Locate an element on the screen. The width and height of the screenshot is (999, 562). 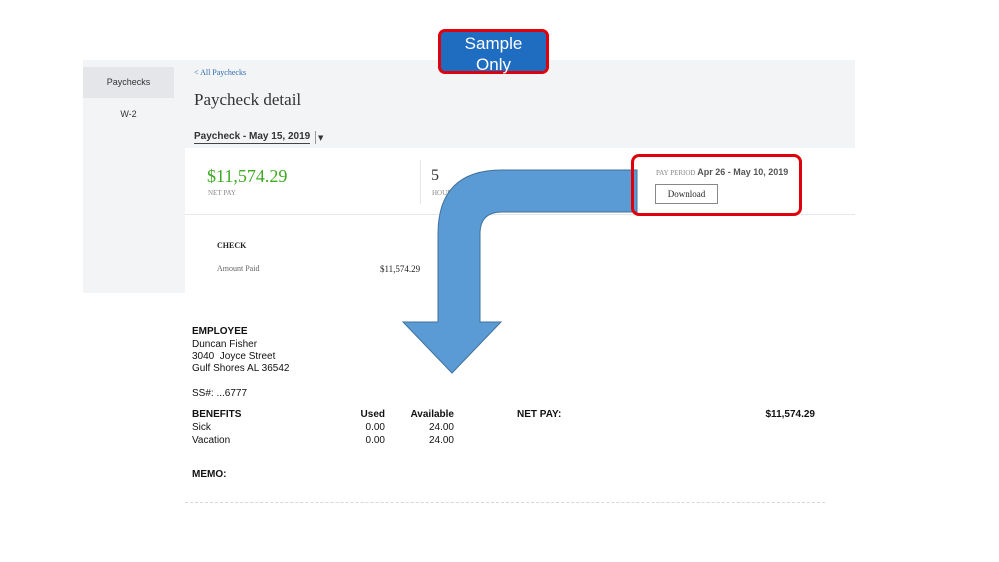
ssn: SS#: ...6777 is located at coordinates (220, 393).